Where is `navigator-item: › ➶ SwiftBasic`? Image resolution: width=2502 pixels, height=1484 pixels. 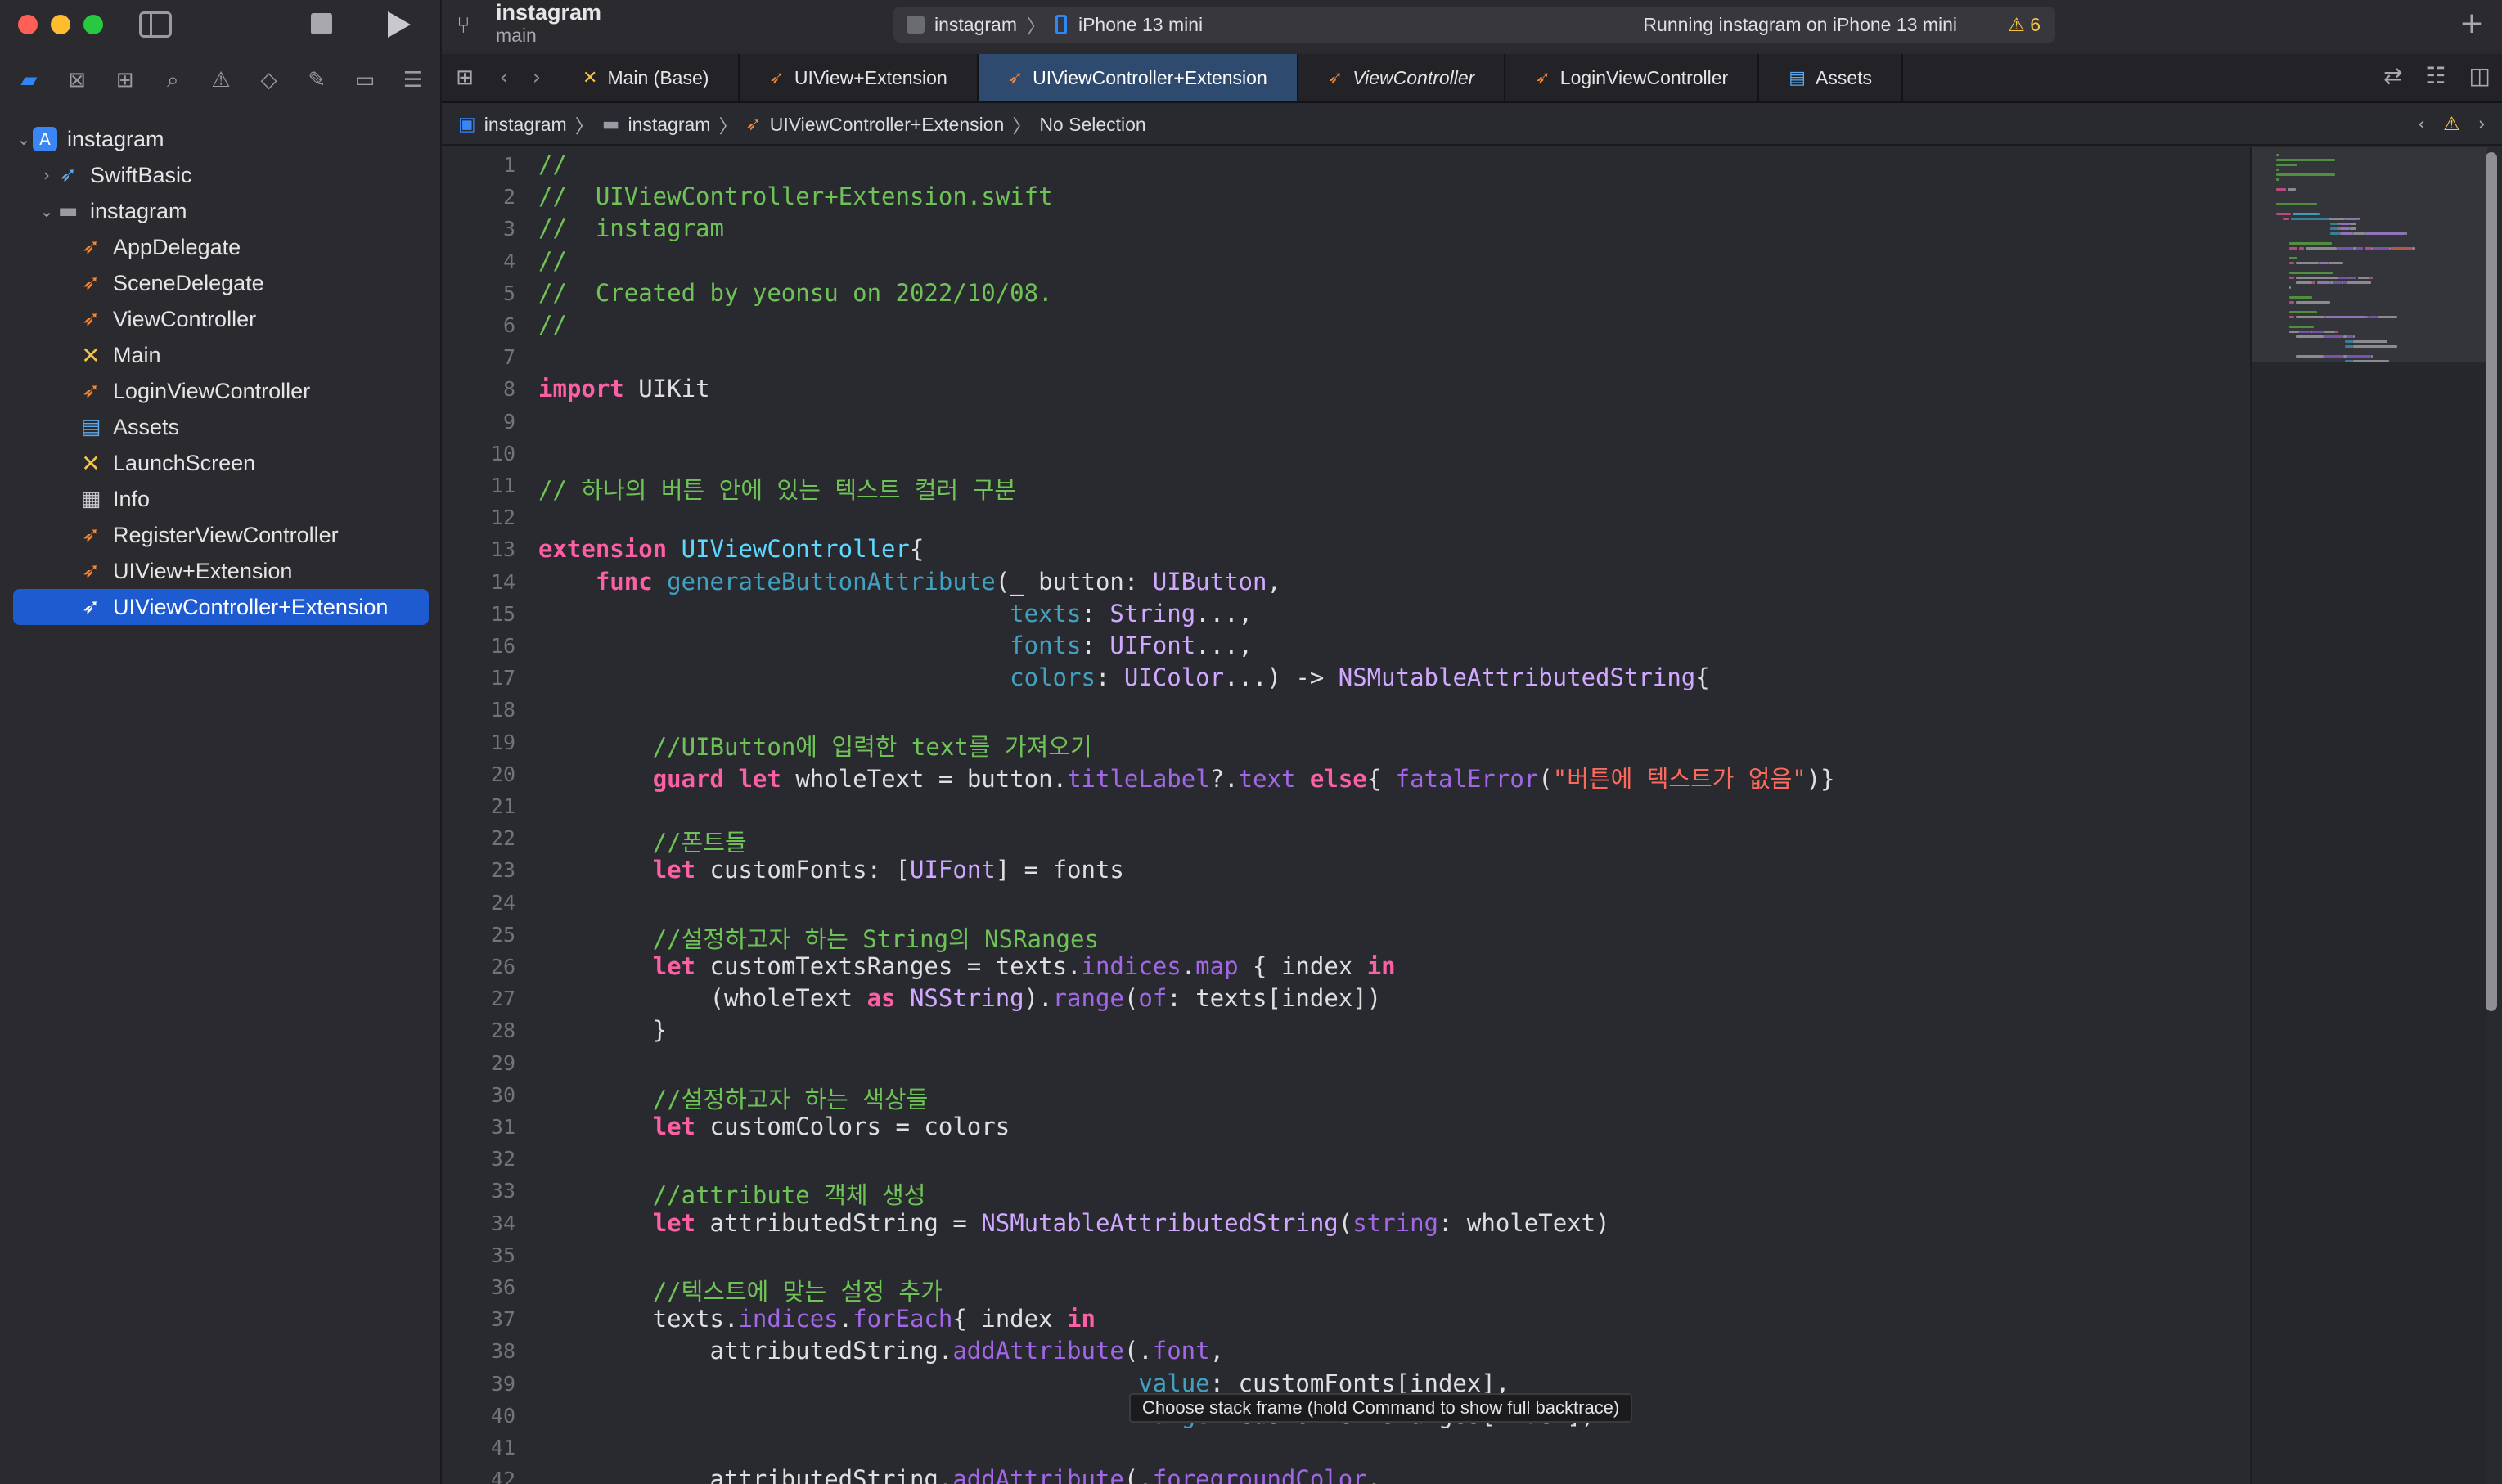 navigator-item: › ➶ SwiftBasic is located at coordinates (221, 175).